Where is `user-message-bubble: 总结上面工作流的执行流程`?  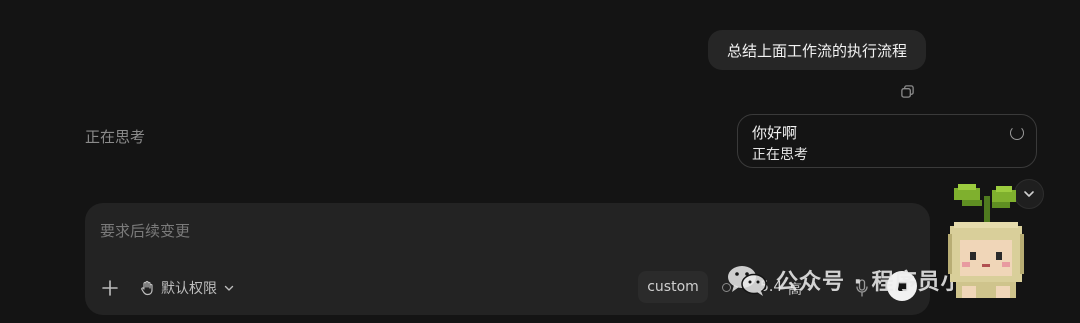
user-message-bubble: 总结上面工作流的执行流程 is located at coordinates (817, 50).